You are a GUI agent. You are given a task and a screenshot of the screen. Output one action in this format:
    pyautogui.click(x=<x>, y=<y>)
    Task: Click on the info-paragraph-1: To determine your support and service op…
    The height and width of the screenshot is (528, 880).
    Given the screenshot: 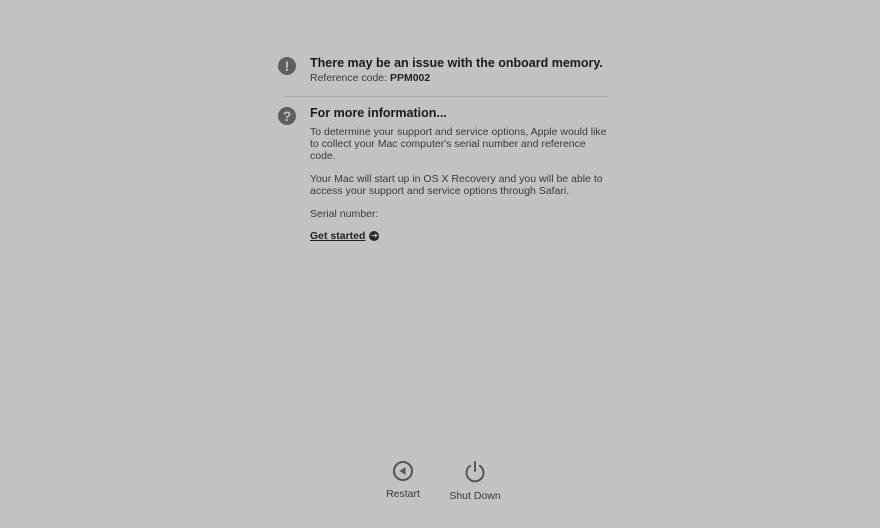 What is the action you would take?
    pyautogui.click(x=458, y=144)
    